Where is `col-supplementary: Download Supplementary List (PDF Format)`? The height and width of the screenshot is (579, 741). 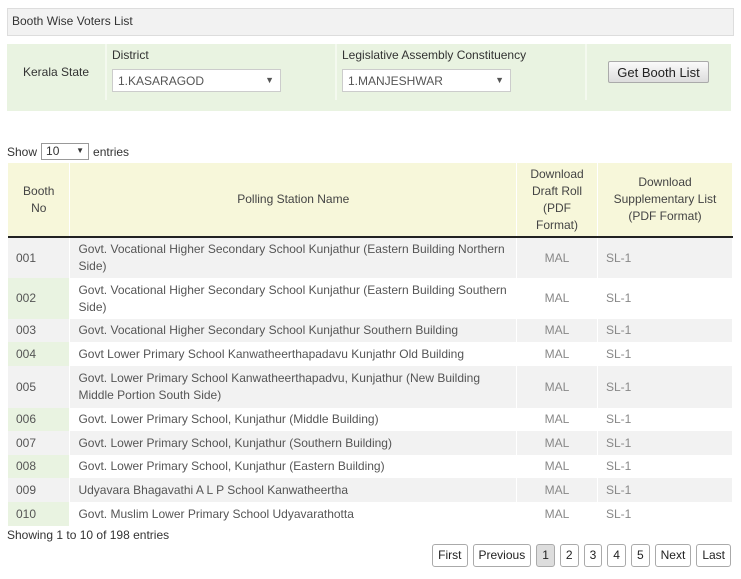
col-supplementary: Download Supplementary List (PDF Format) is located at coordinates (665, 200).